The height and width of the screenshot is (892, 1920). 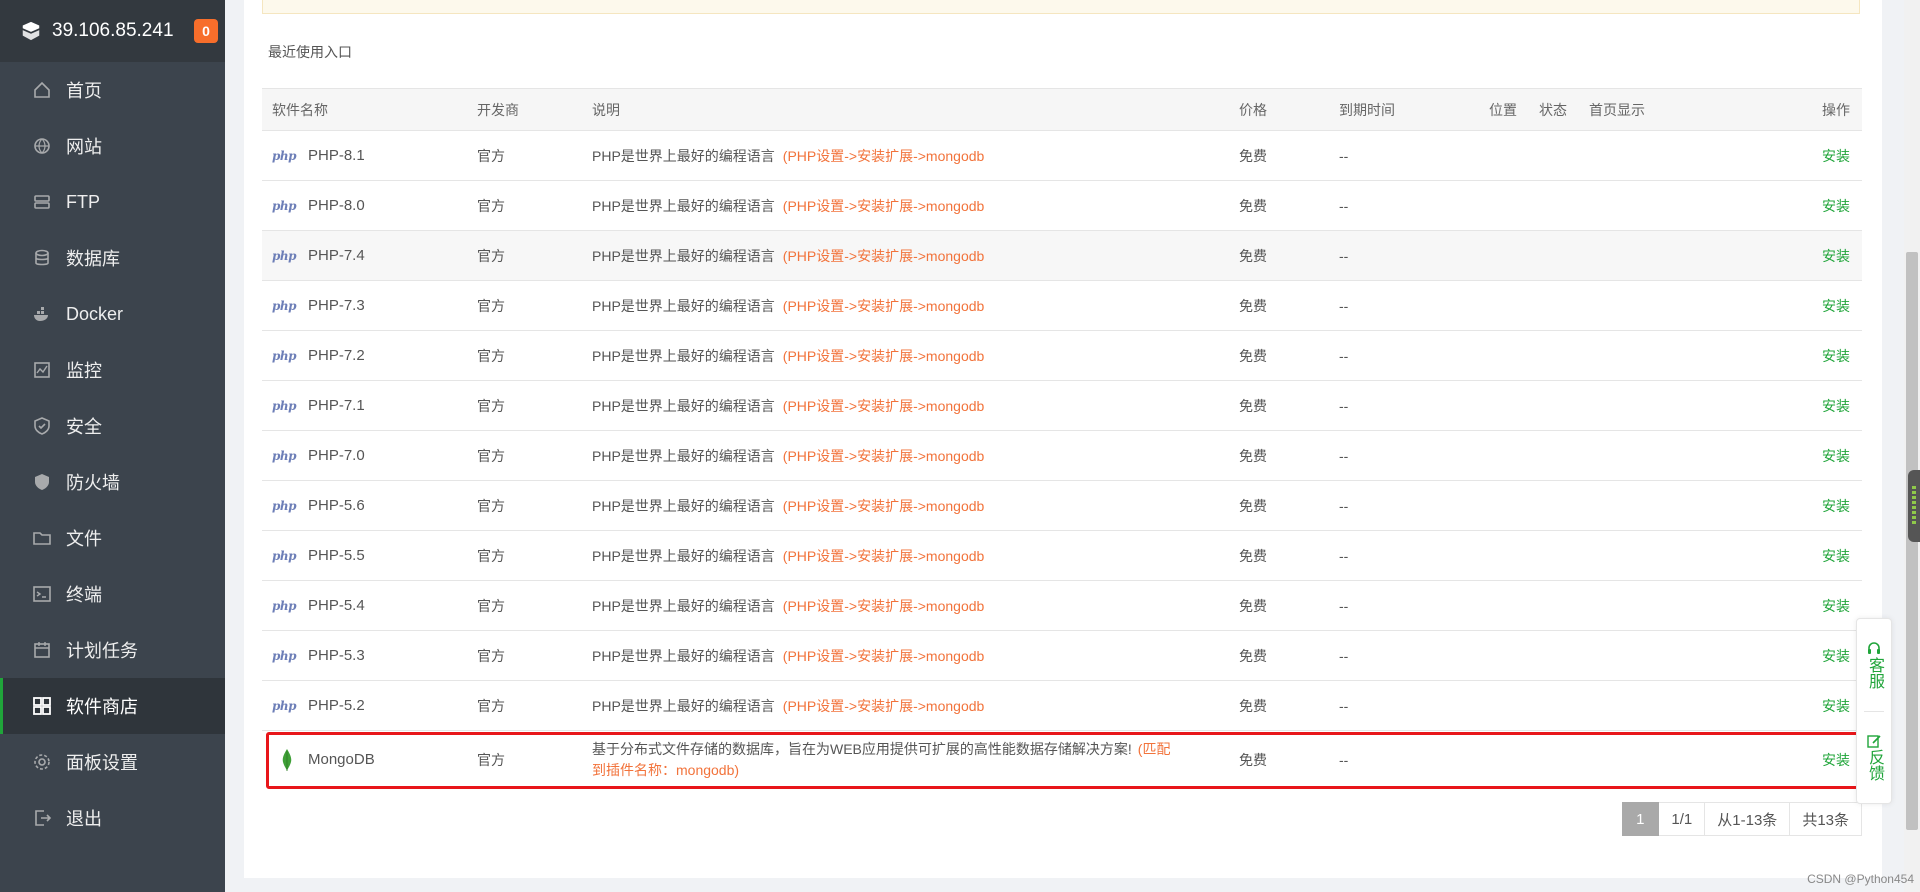 I want to click on sidebar-item: 文件, so click(x=112, y=538).